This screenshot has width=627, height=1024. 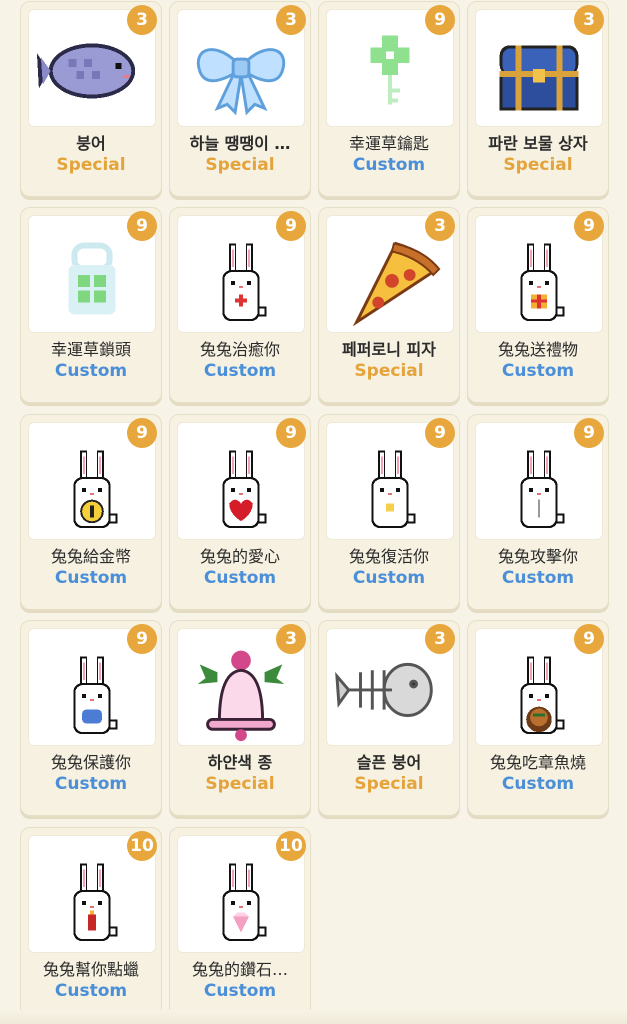 What do you see at coordinates (240, 762) in the screenshot?
I see `item-name: 하얀색 종` at bounding box center [240, 762].